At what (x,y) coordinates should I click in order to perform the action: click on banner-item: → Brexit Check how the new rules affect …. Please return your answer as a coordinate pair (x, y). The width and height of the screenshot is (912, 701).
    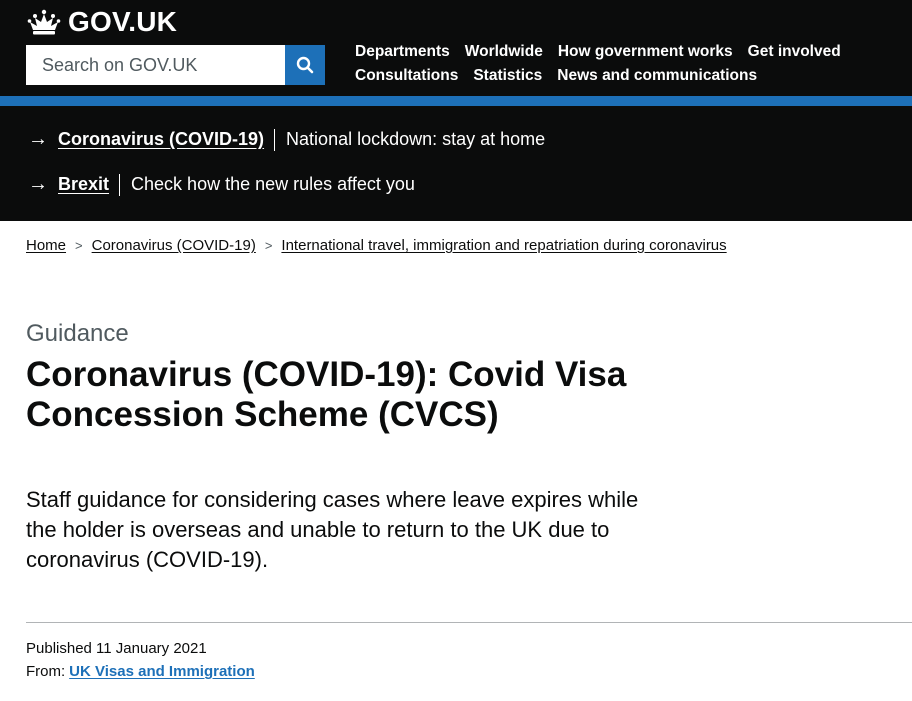
    Looking at the image, I should click on (221, 184).